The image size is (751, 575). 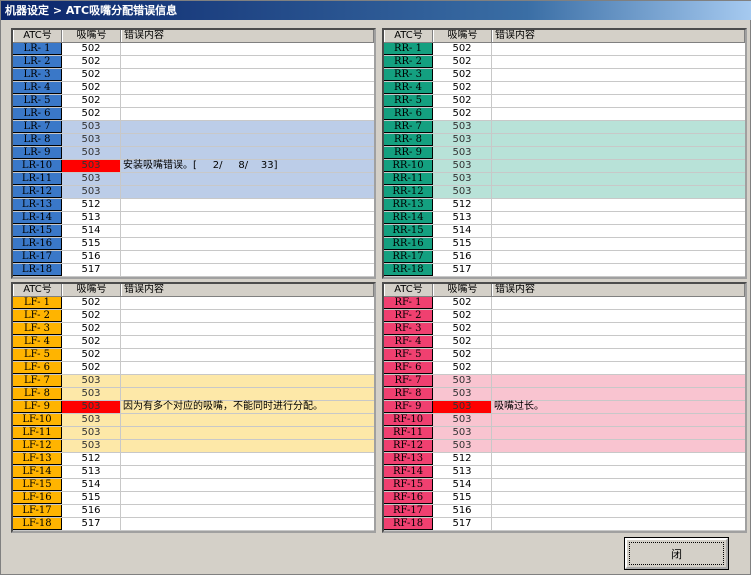 What do you see at coordinates (564, 472) in the screenshot?
I see `table-row: RF-14 513` at bounding box center [564, 472].